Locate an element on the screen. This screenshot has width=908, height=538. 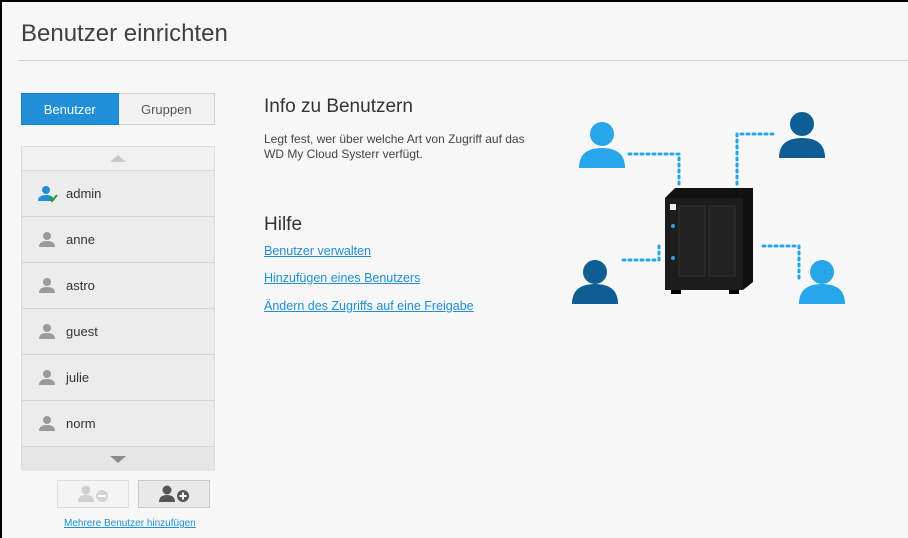
nas-device-icon is located at coordinates (709, 241).